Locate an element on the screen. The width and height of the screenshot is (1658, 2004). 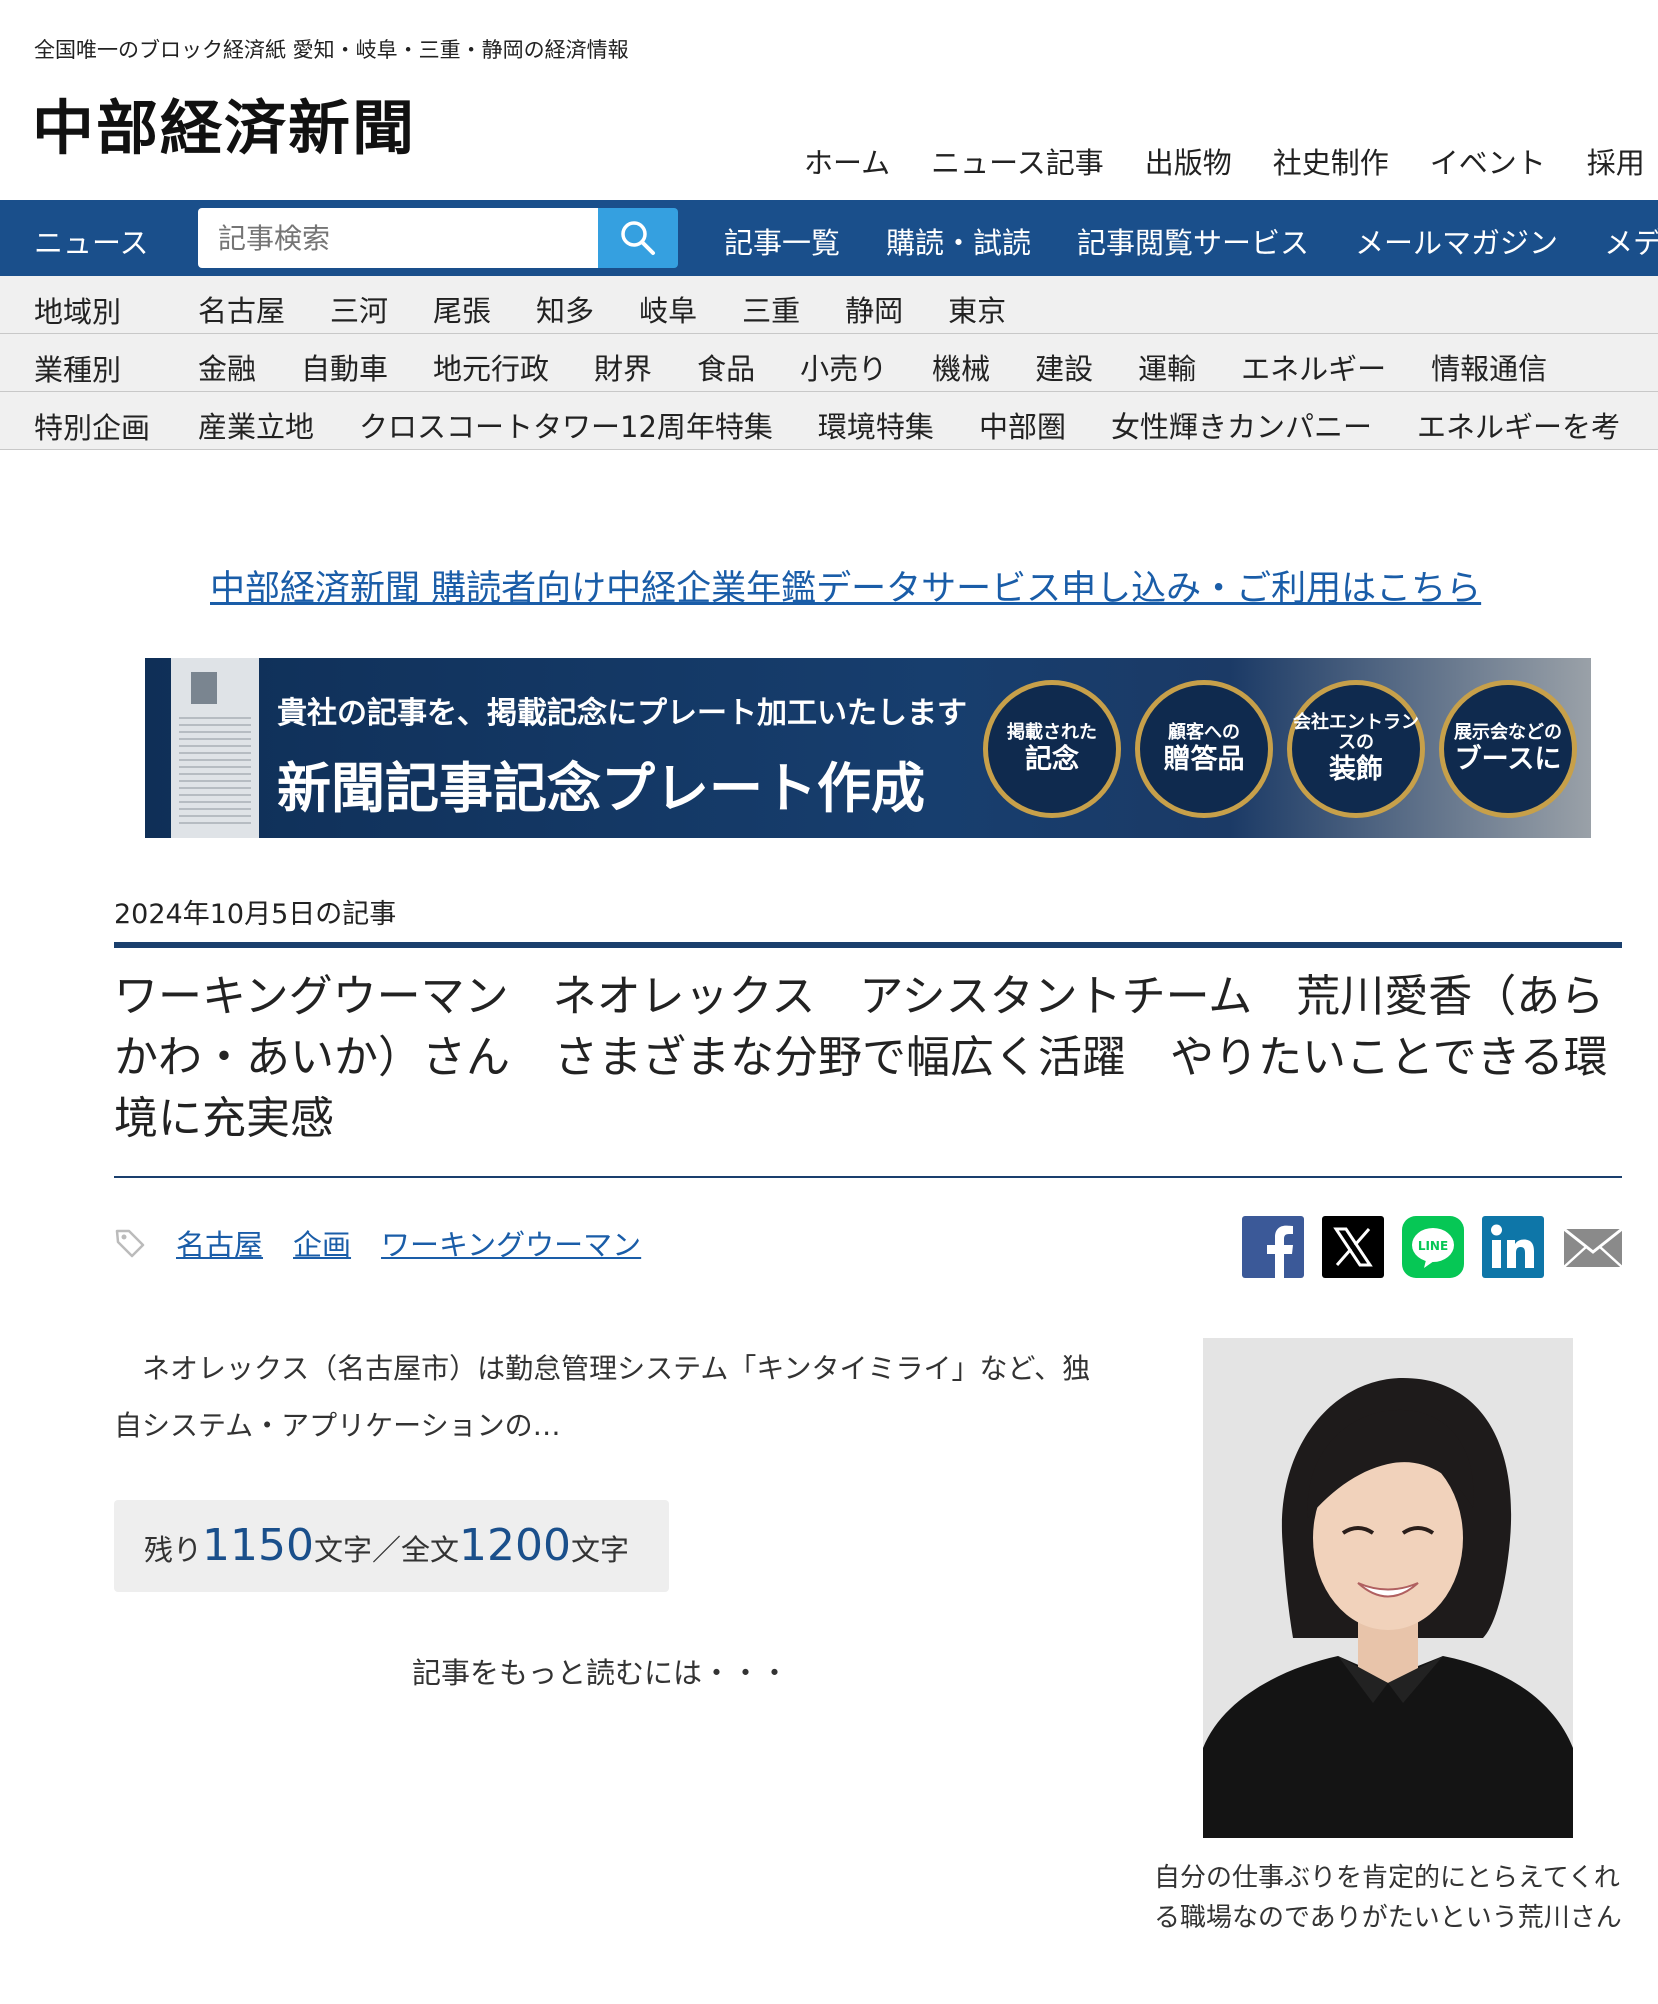
region-shizuoka: 静岡 is located at coordinates (874, 309).